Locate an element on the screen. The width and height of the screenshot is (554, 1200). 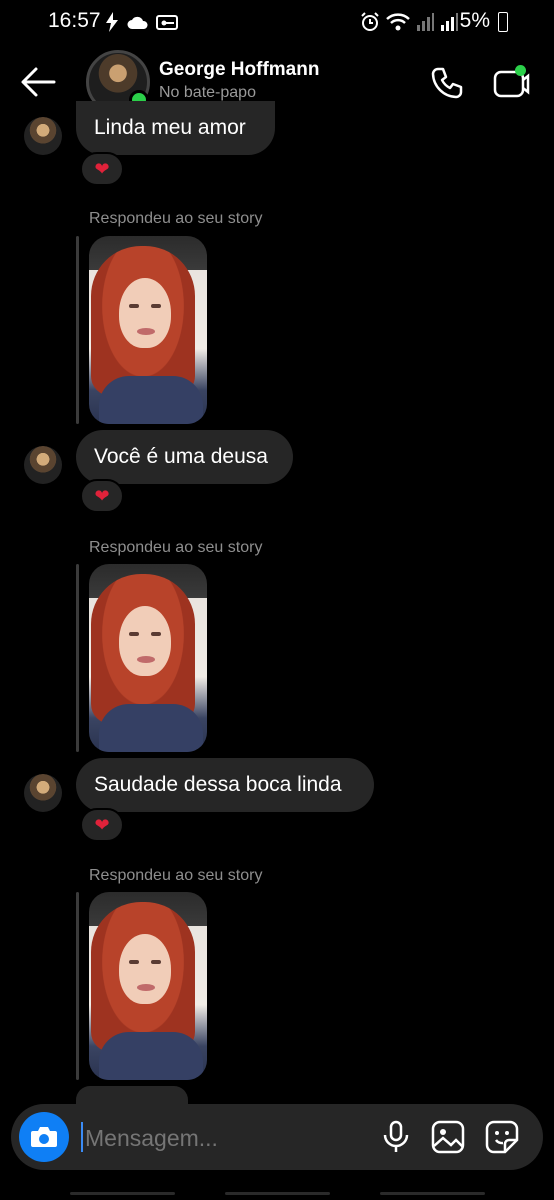
message-bubble: Você é uma deusa is located at coordinates (184, 457).